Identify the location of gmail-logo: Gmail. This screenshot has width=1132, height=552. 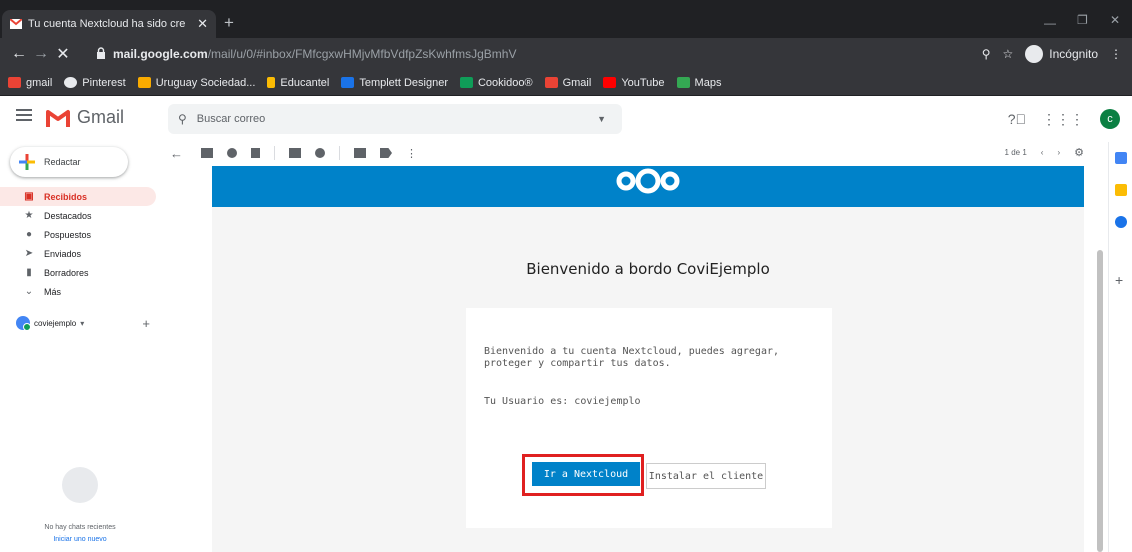
(85, 117).